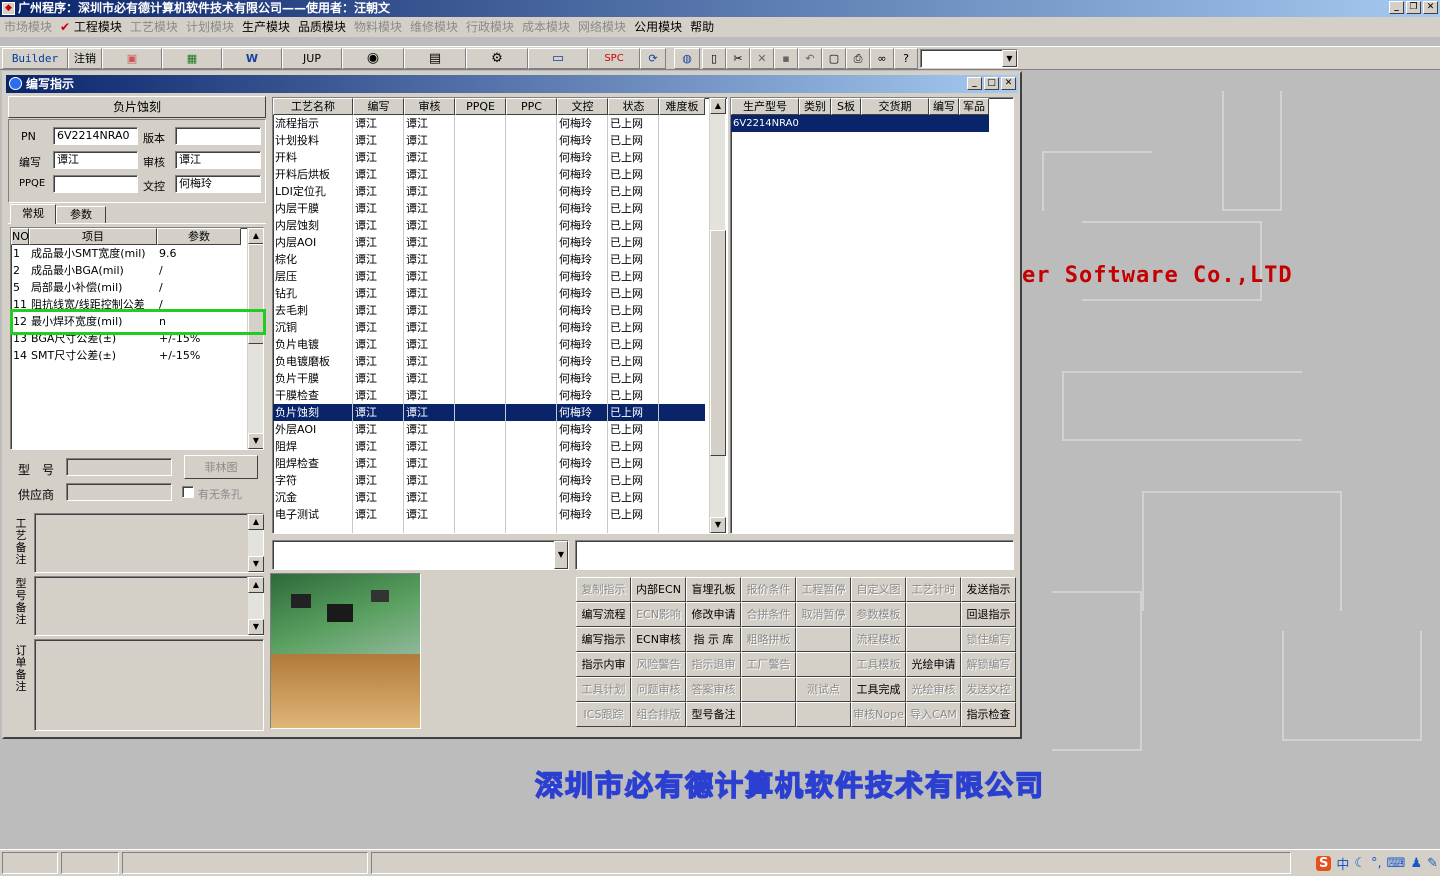  What do you see at coordinates (192, 58) in the screenshot?
I see `excel-icon: ▦` at bounding box center [192, 58].